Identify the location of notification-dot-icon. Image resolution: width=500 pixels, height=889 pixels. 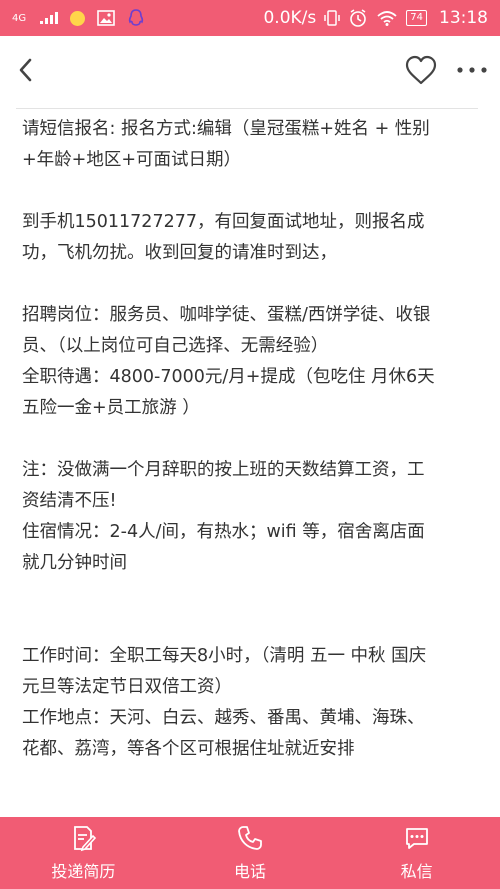
(78, 18).